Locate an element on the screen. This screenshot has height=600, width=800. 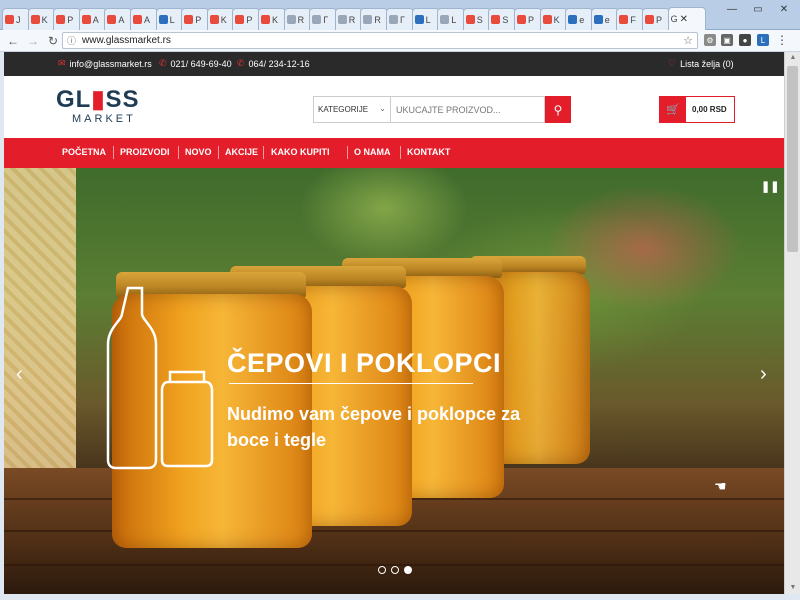
scroll-up-icon: ▲ is located at coordinates (792, 58).